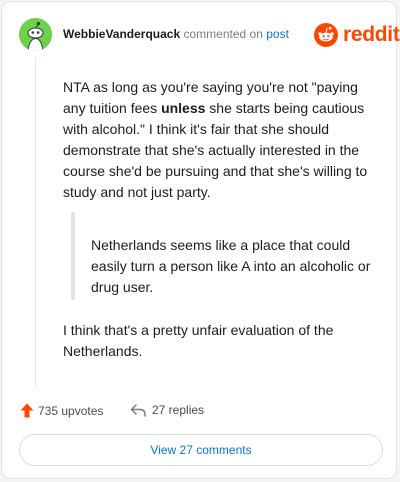 This screenshot has width=400, height=482. What do you see at coordinates (71, 410) in the screenshot?
I see `upvotes-count: 735 upvotes` at bounding box center [71, 410].